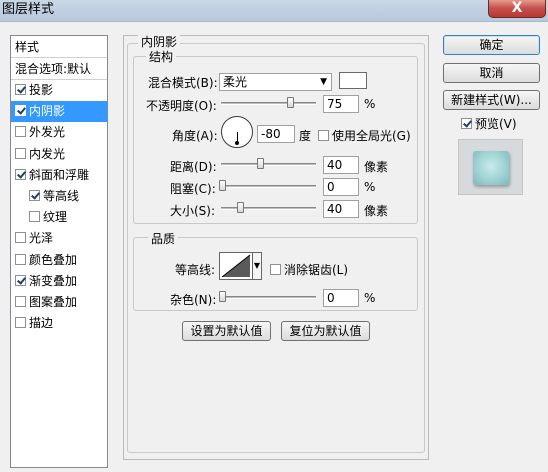 Image resolution: width=548 pixels, height=472 pixels. Describe the element at coordinates (193, 300) in the screenshot. I see `noise-label: 杂色(N):` at that location.